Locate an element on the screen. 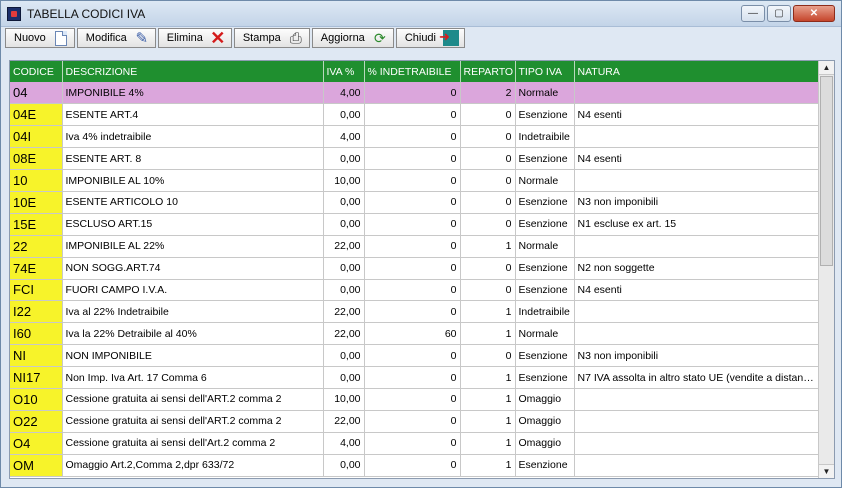 Image resolution: width=842 pixels, height=488 pixels. cell-indetraibile: 60 is located at coordinates (412, 334).